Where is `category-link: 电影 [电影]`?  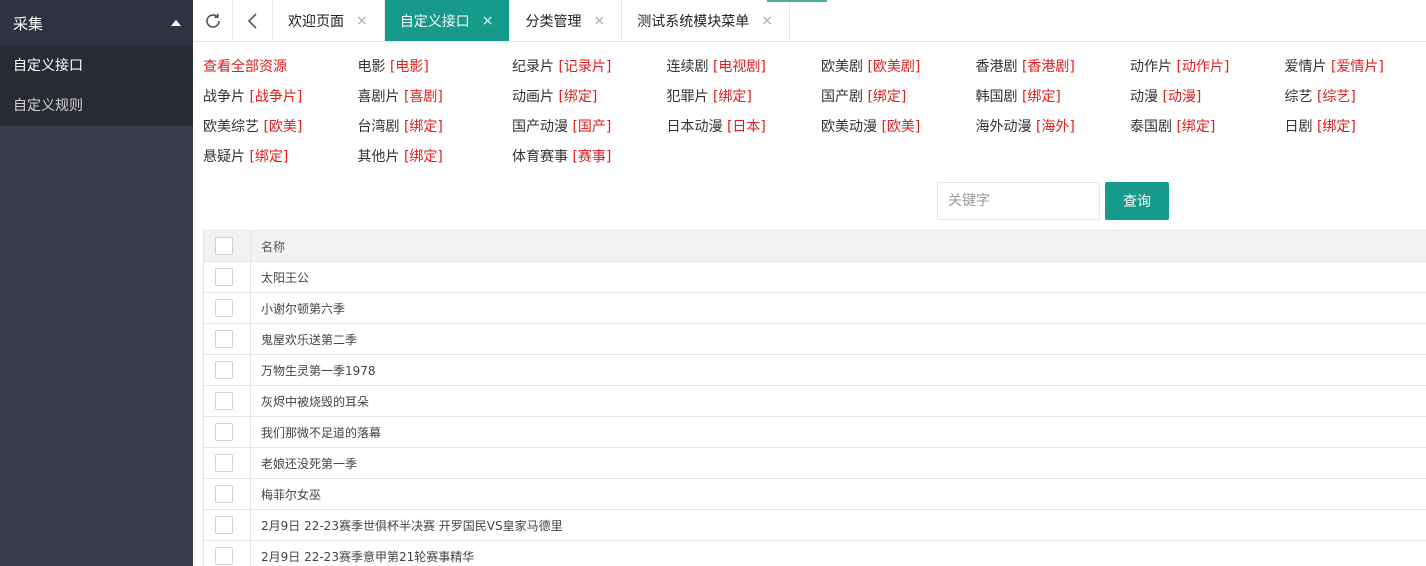
category-link: 电影 [电影] is located at coordinates (435, 67).